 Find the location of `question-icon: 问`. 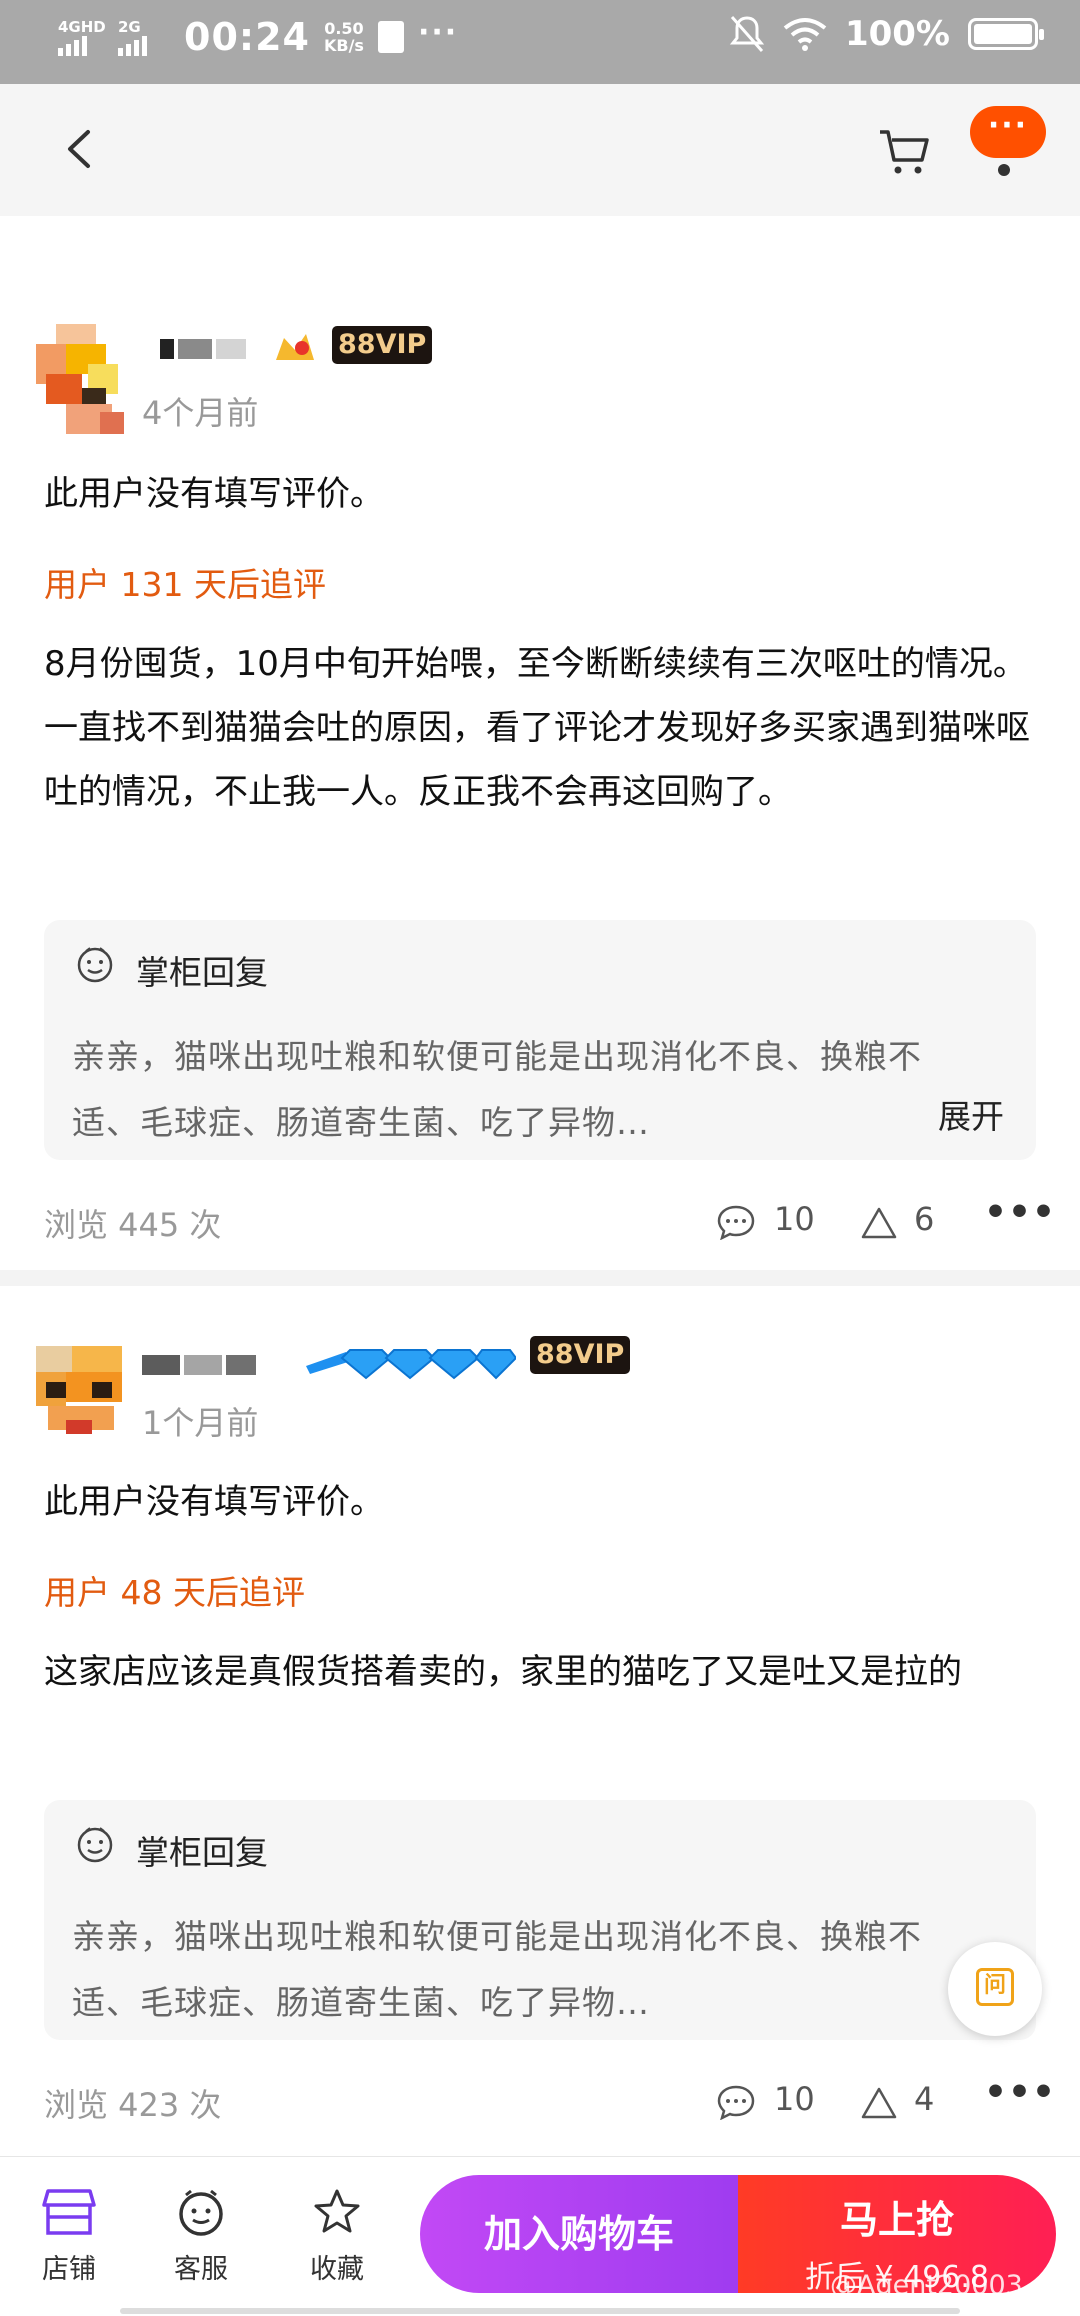

question-icon: 问 is located at coordinates (995, 1987).